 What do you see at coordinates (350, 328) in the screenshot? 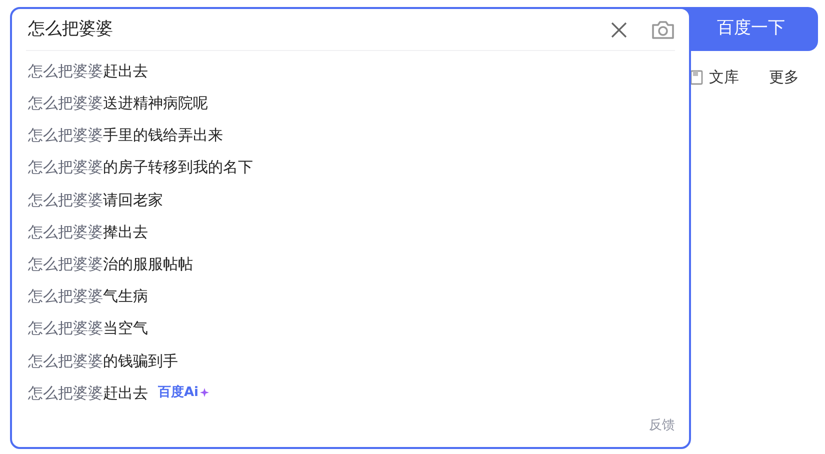
I see `suggestion-item: 怎么把婆婆当空气` at bounding box center [350, 328].